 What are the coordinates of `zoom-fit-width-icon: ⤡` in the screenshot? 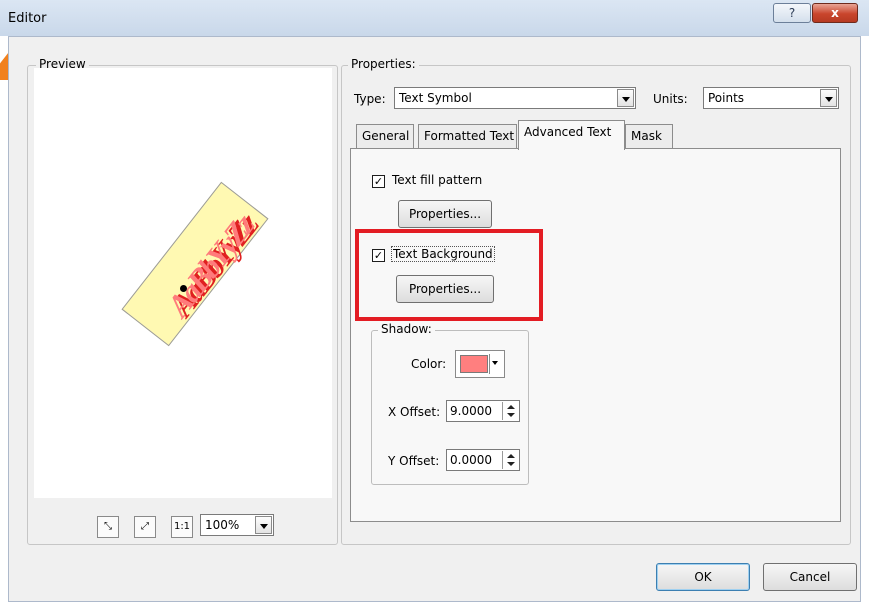 It's located at (108, 526).